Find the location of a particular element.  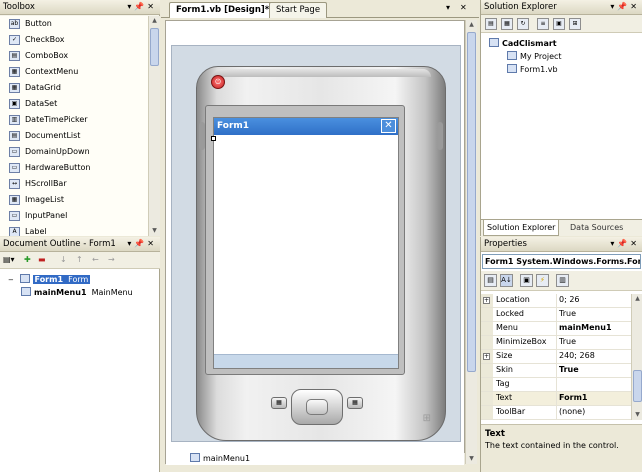

designer-vscrollbar: ▲ ▼ is located at coordinates (471, 242).